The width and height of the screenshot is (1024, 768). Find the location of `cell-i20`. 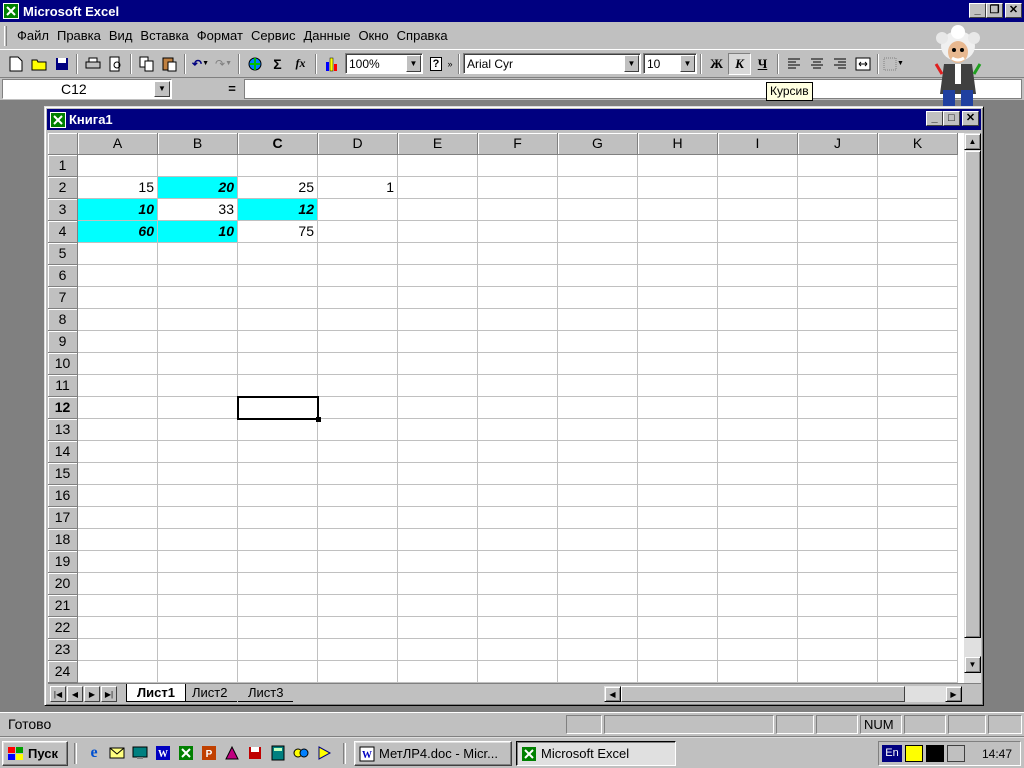

cell-i20 is located at coordinates (758, 584).